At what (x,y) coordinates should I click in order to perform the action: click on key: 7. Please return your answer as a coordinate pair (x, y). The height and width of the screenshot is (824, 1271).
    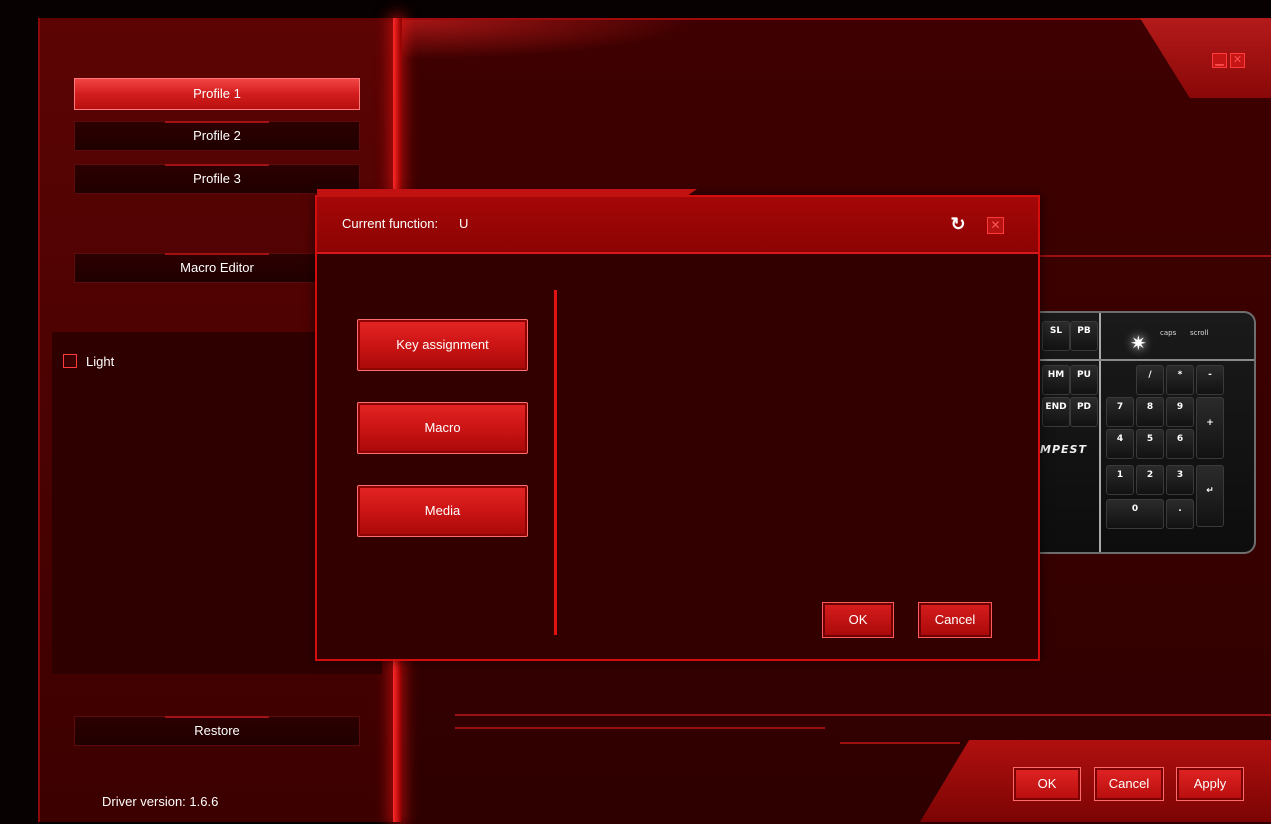
    Looking at the image, I should click on (1120, 412).